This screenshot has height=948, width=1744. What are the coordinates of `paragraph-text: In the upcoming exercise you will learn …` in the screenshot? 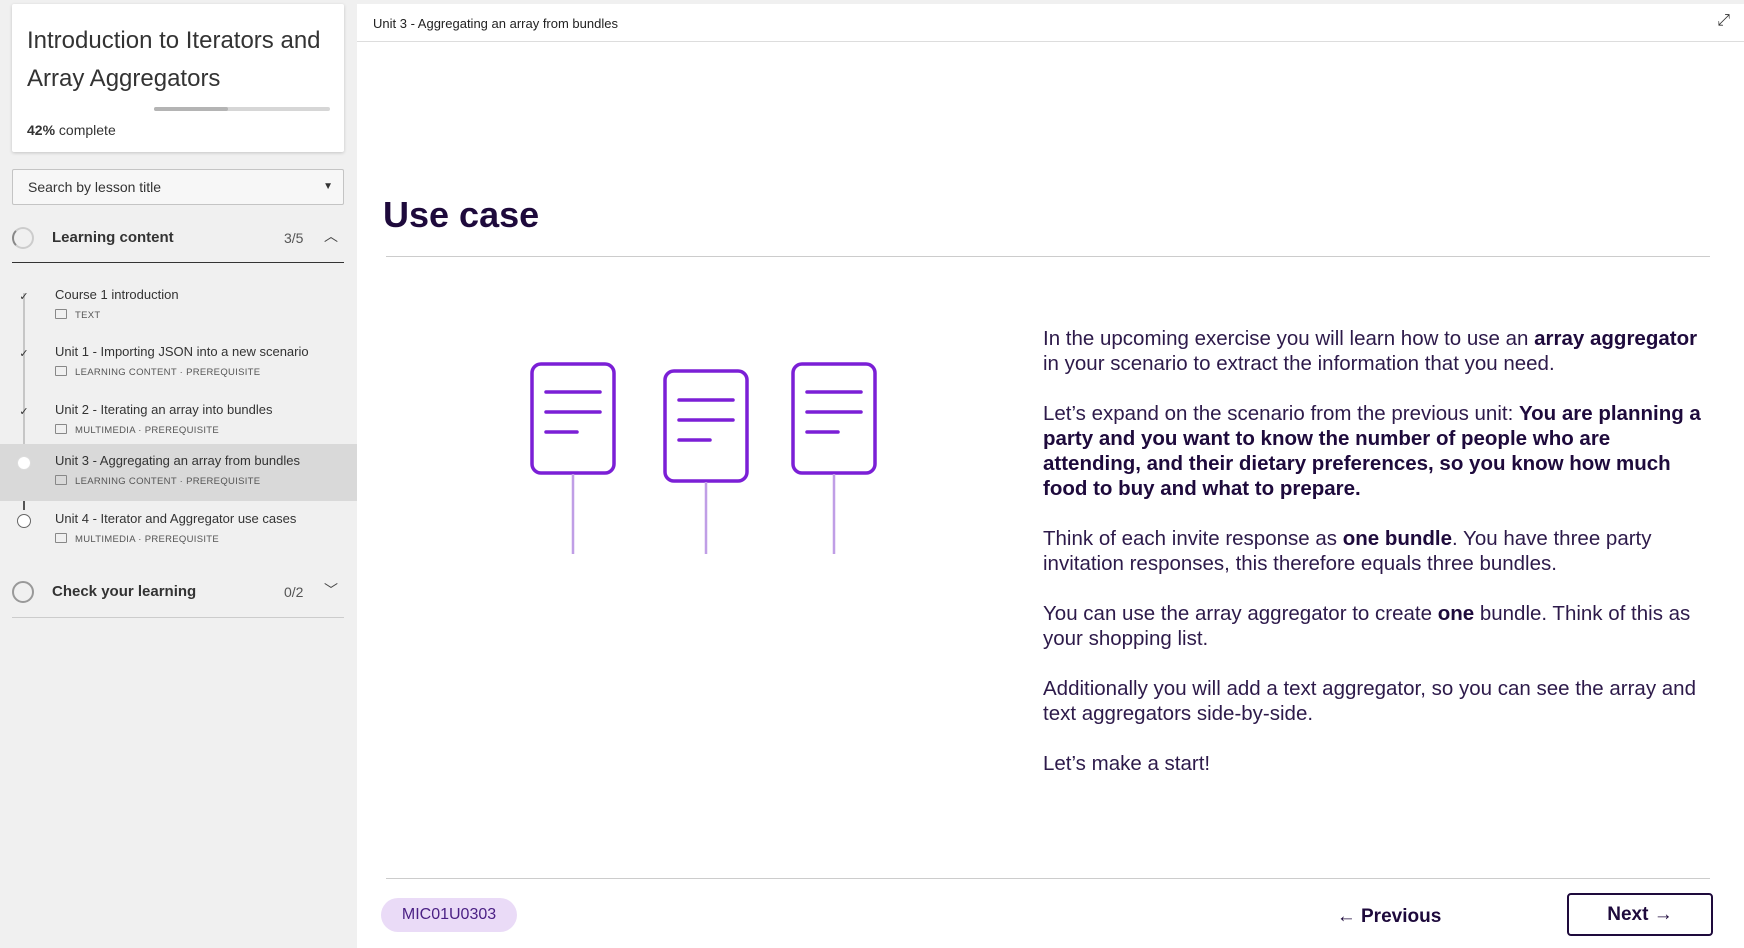 It's located at (1289, 338).